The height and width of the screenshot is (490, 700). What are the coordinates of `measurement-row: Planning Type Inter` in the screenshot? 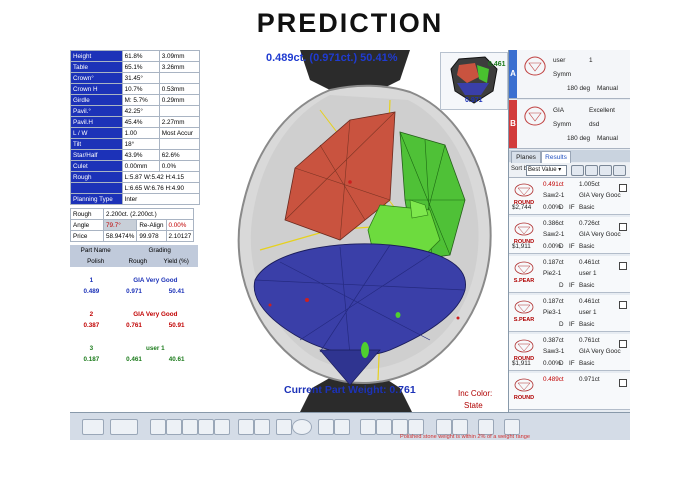 It's located at (135, 199).